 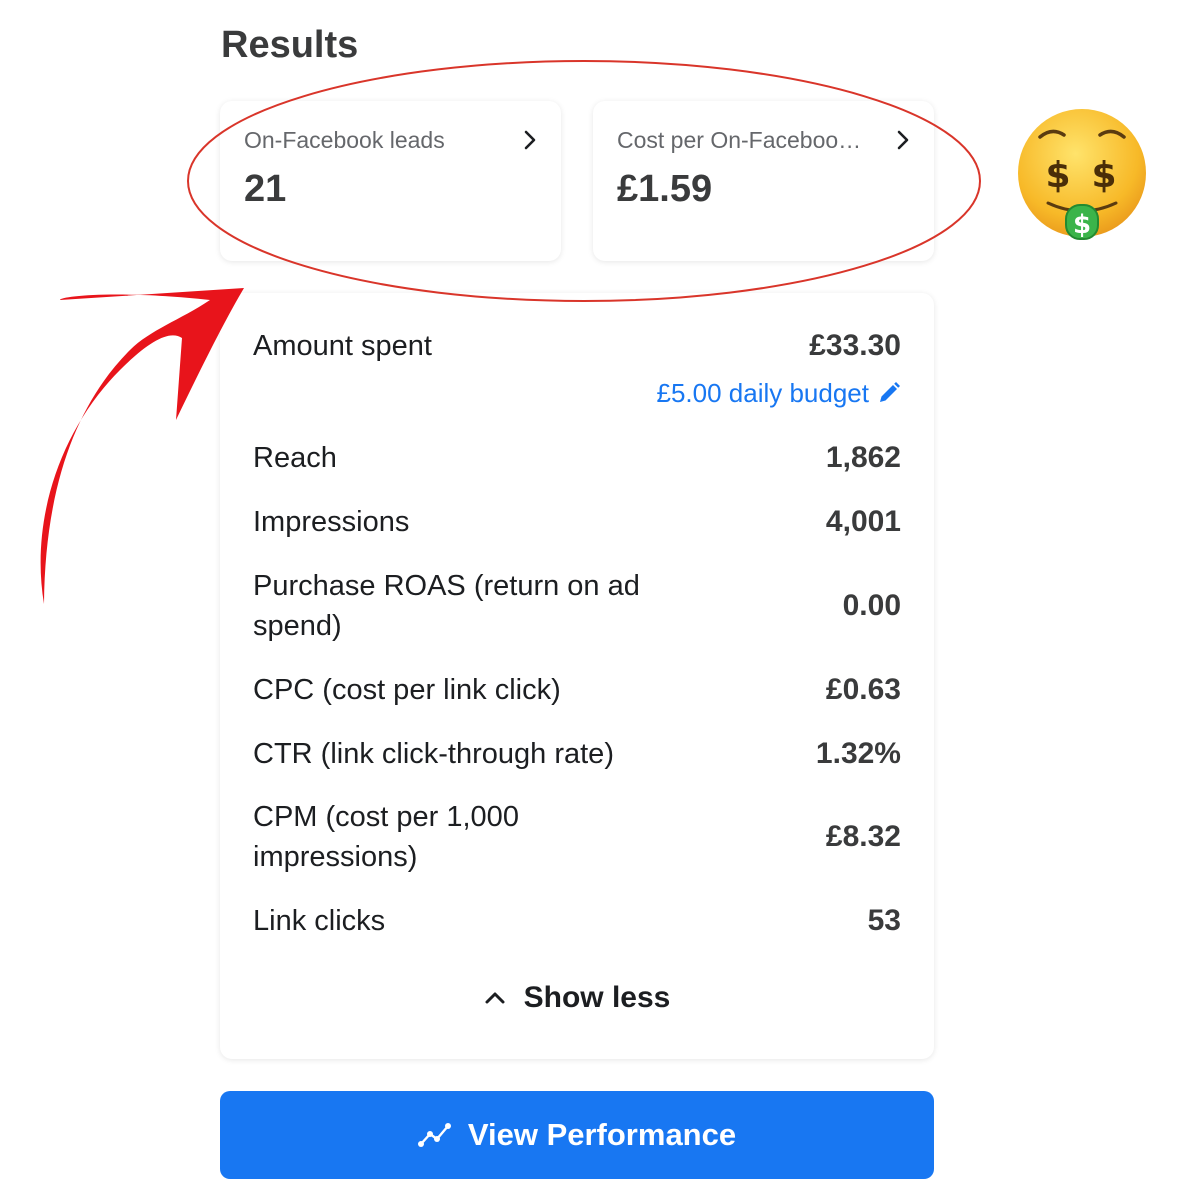 What do you see at coordinates (319, 921) in the screenshot?
I see `metric-label: Link clicks` at bounding box center [319, 921].